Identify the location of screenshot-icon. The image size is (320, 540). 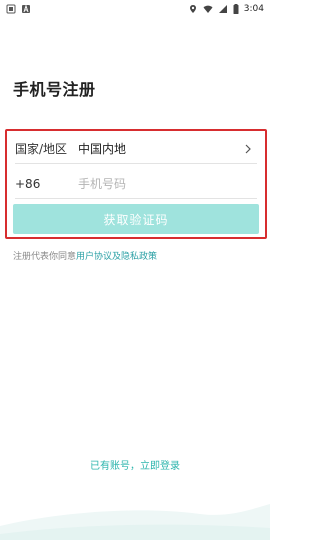
(11, 9).